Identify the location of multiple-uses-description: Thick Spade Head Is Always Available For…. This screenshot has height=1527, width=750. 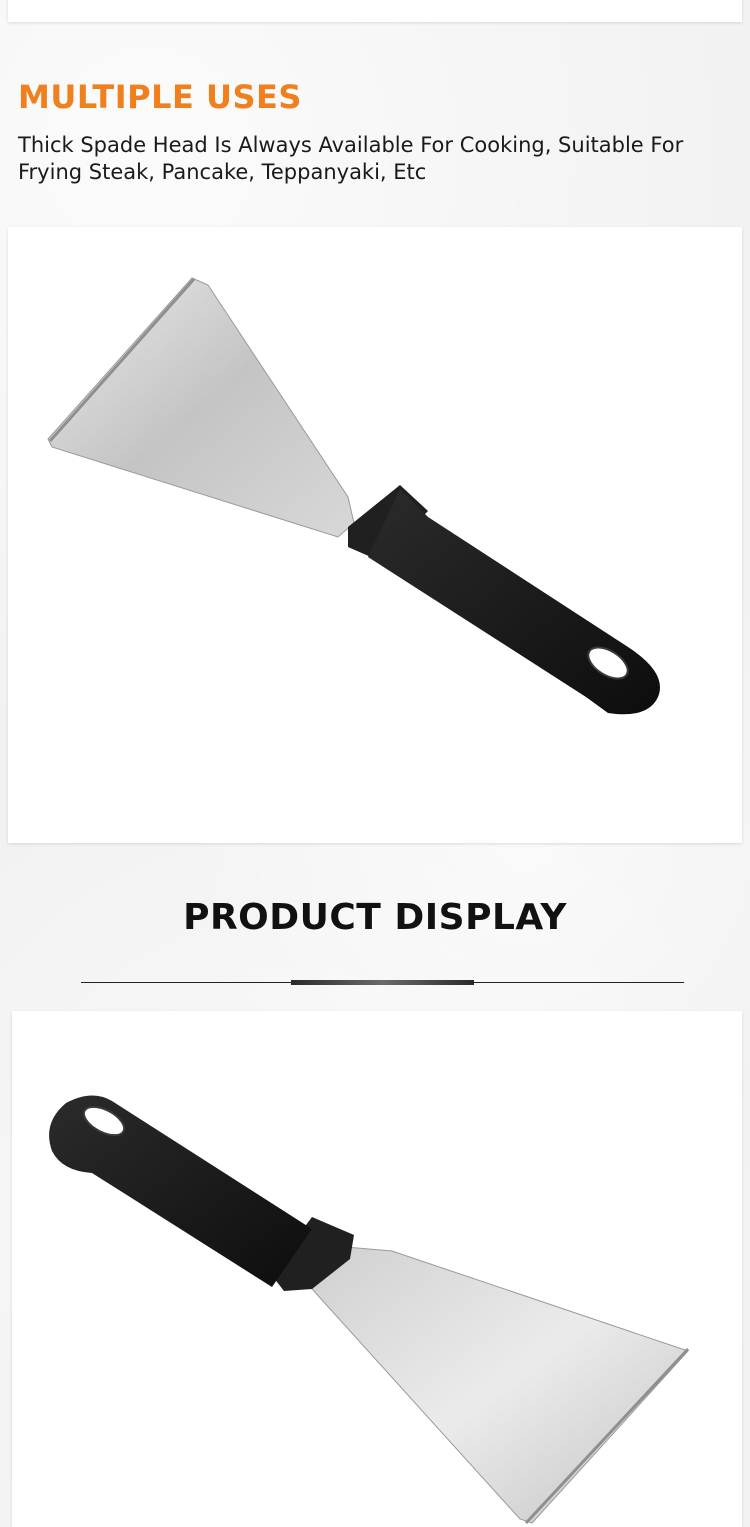
(351, 158).